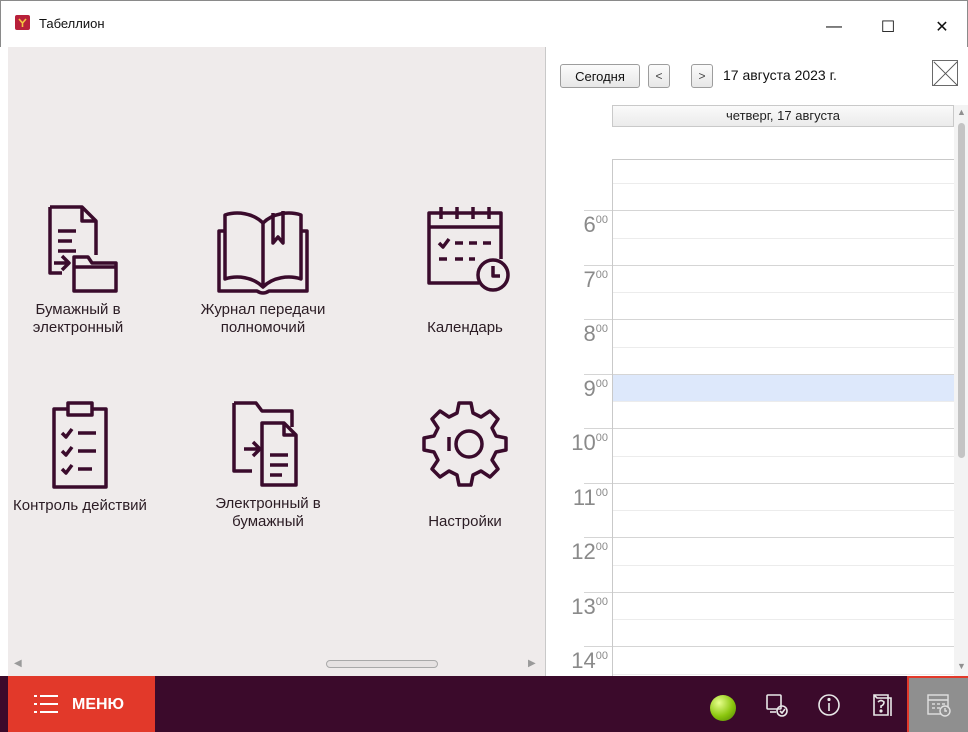 Image resolution: width=968 pixels, height=732 pixels. I want to click on hour-label: 800, so click(577, 334).